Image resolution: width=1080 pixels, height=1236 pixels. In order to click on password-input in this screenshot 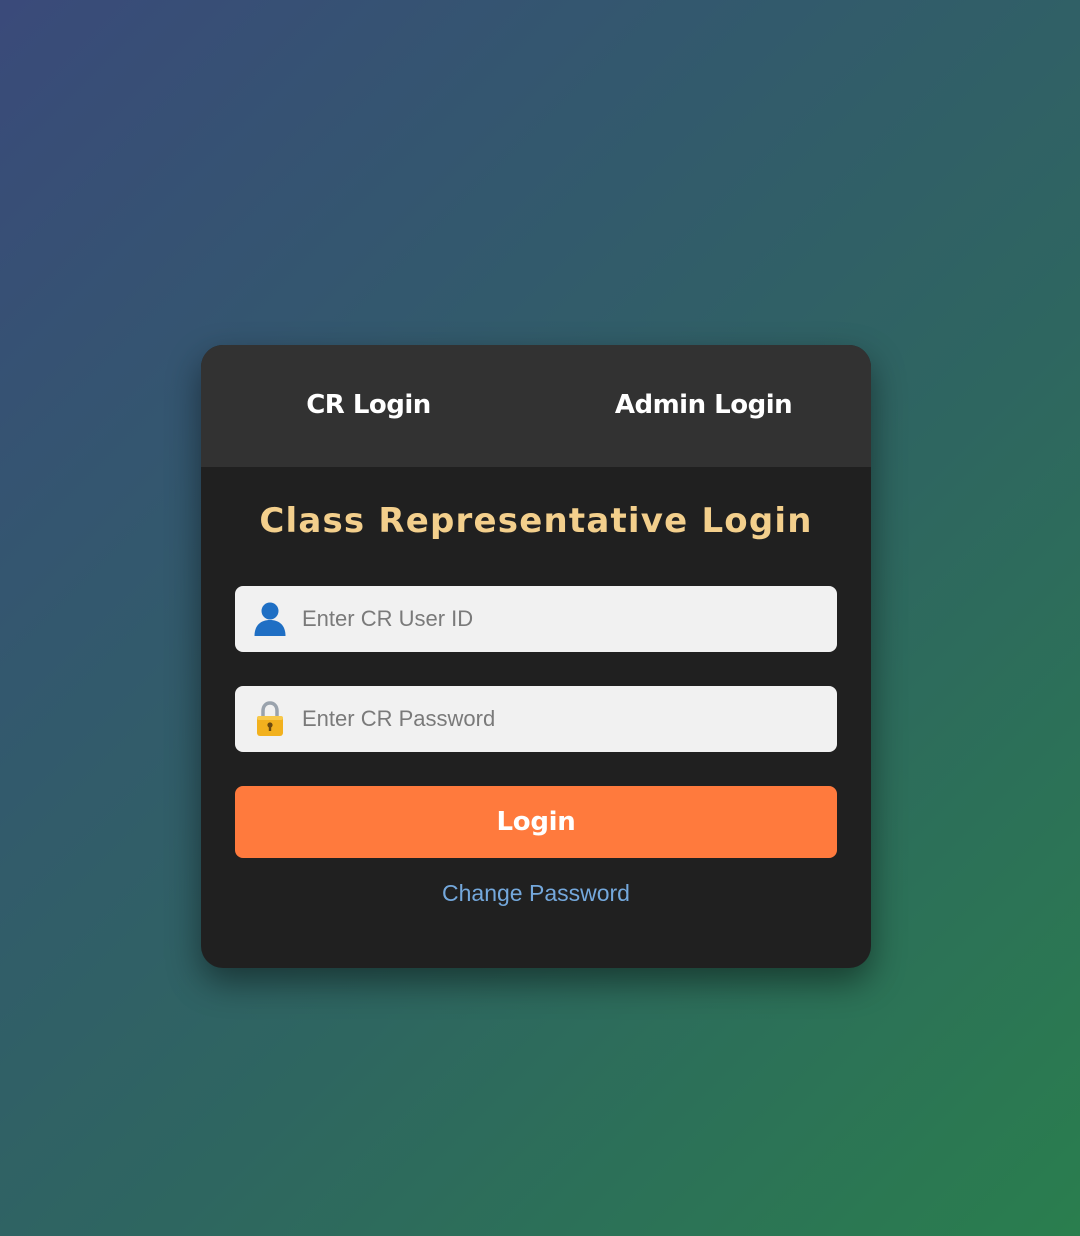, I will do `click(536, 719)`.